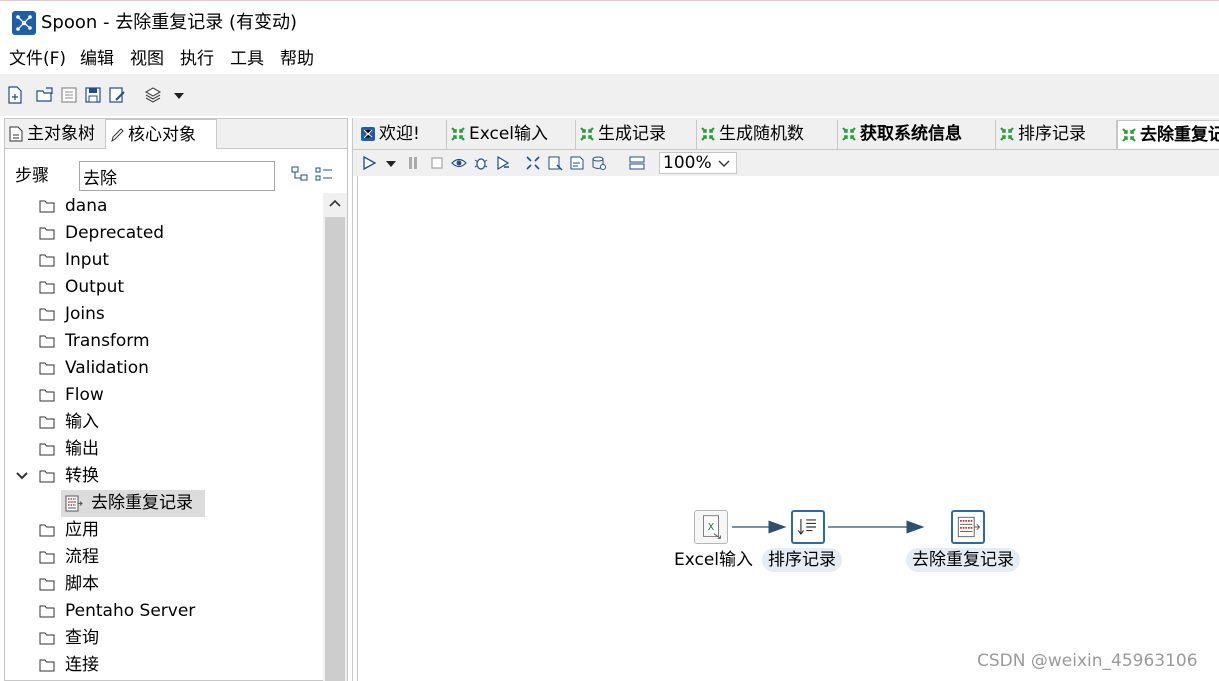  Describe the element at coordinates (164, 665) in the screenshot. I see `tree-folder-connect: 连接` at that location.